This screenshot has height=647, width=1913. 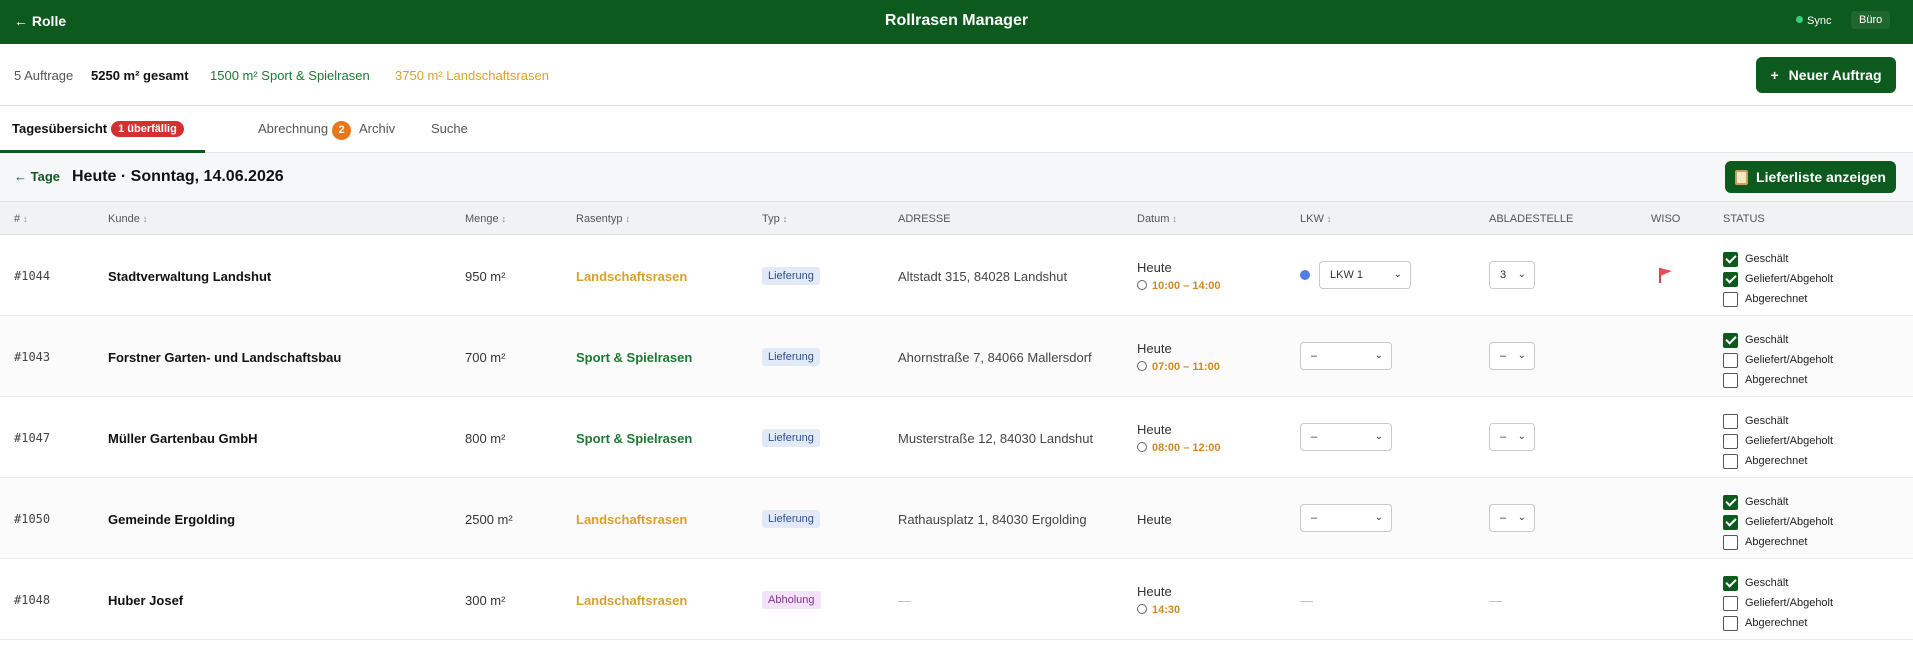 What do you see at coordinates (485, 219) in the screenshot?
I see `column-header-menge: Menge ↕` at bounding box center [485, 219].